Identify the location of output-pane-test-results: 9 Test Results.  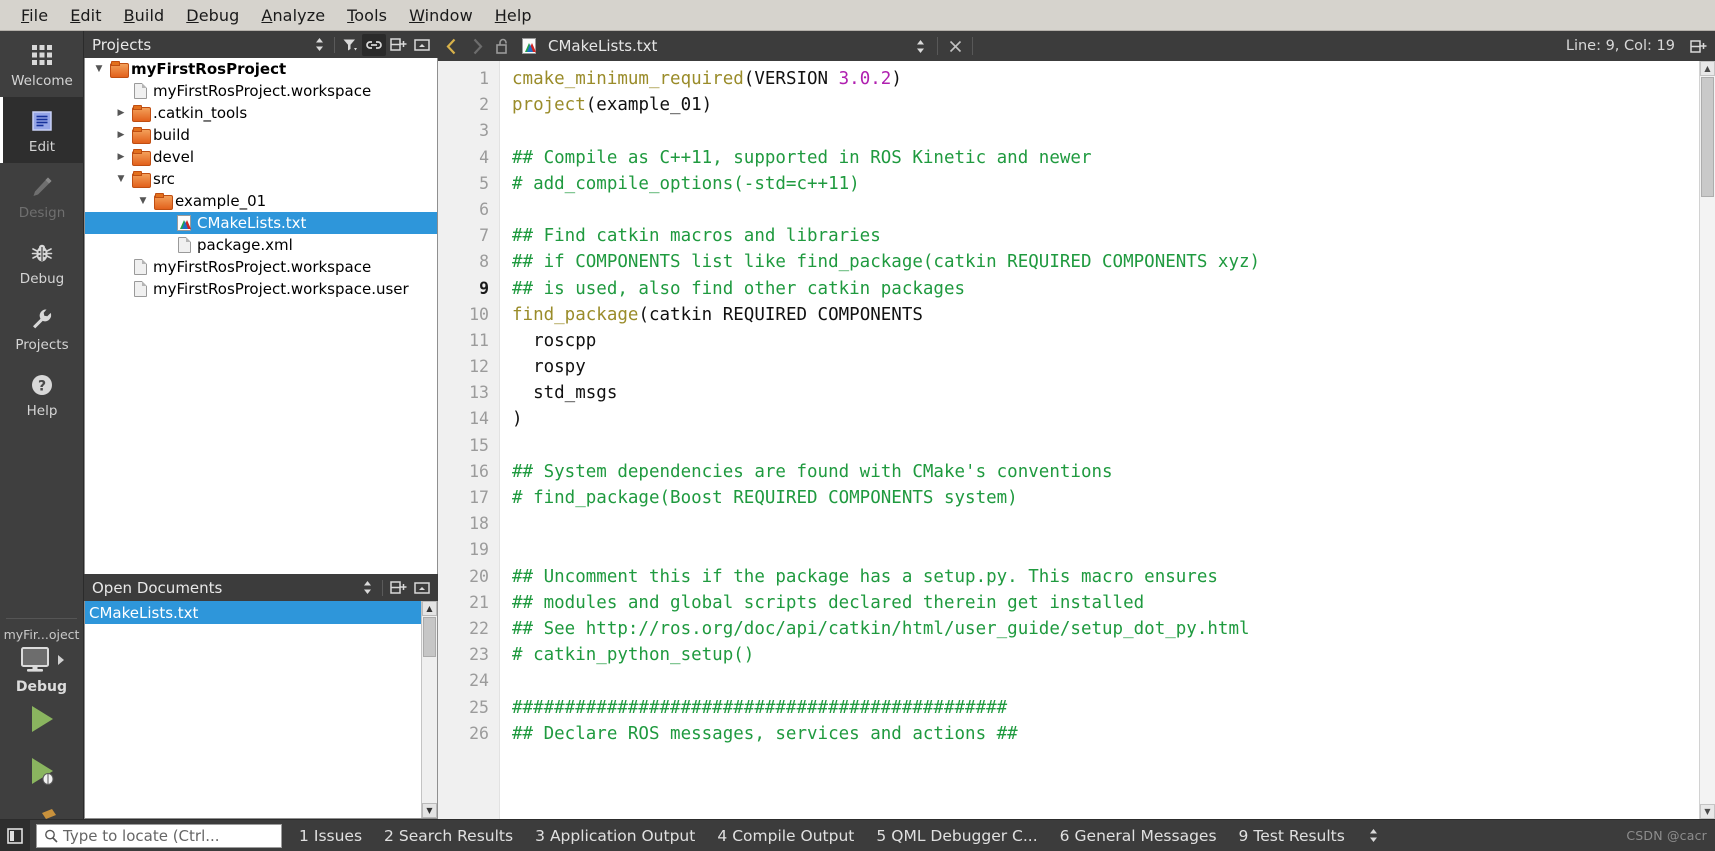
(1292, 836).